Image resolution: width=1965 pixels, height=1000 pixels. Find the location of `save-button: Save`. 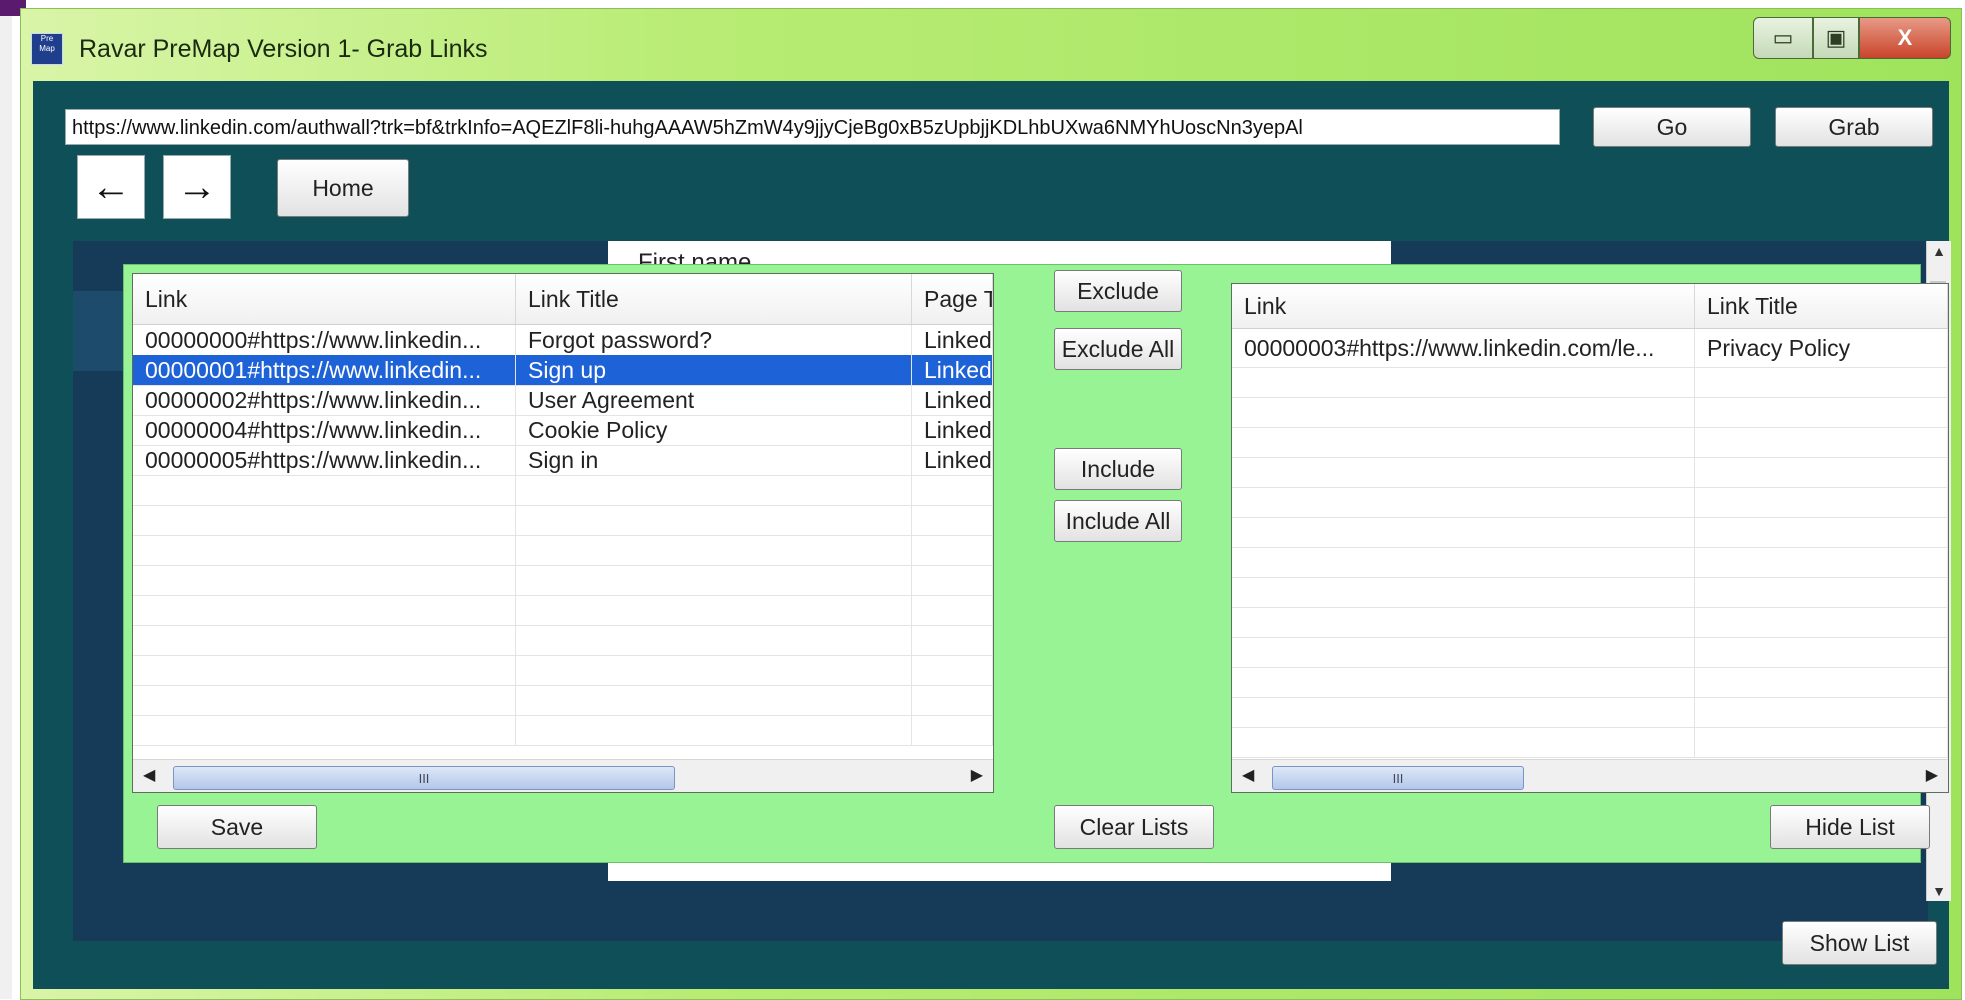

save-button: Save is located at coordinates (237, 827).